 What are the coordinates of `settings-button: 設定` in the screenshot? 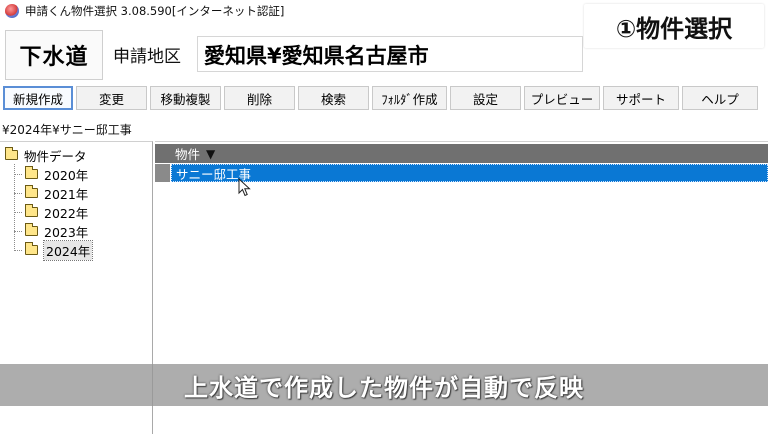 It's located at (485, 98).